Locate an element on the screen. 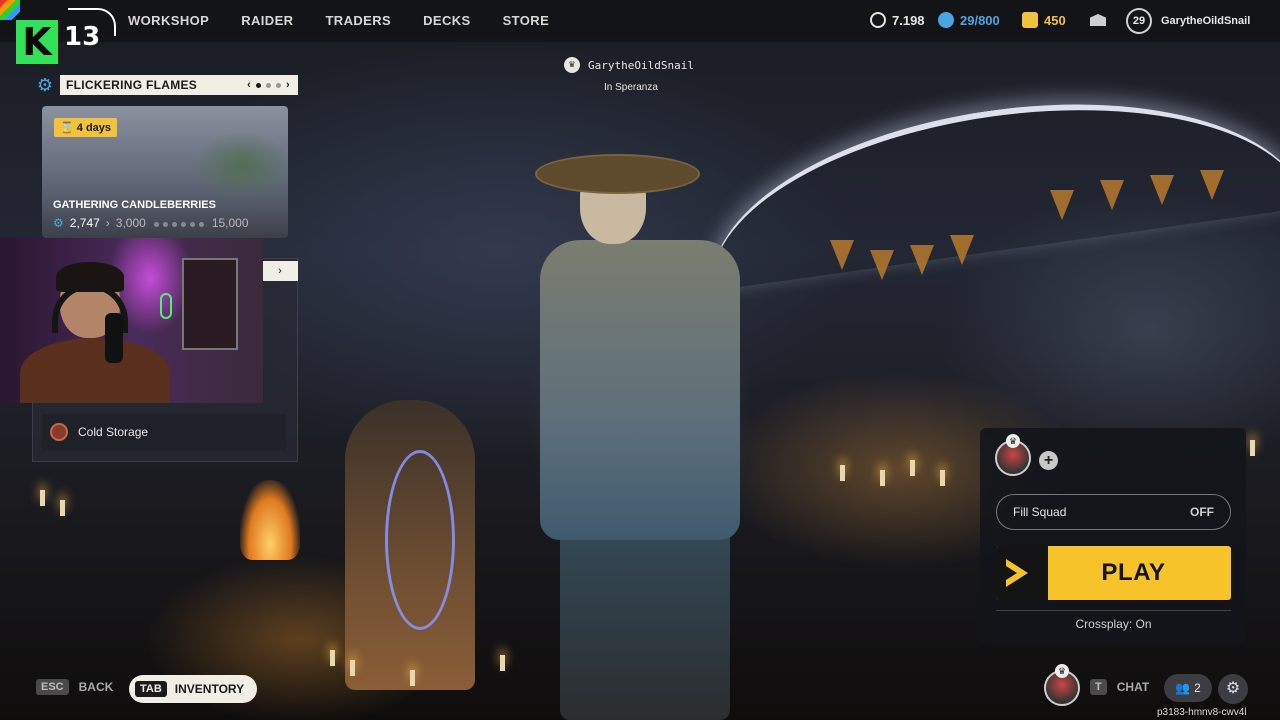  event-pager: ‹ › is located at coordinates (272, 85).